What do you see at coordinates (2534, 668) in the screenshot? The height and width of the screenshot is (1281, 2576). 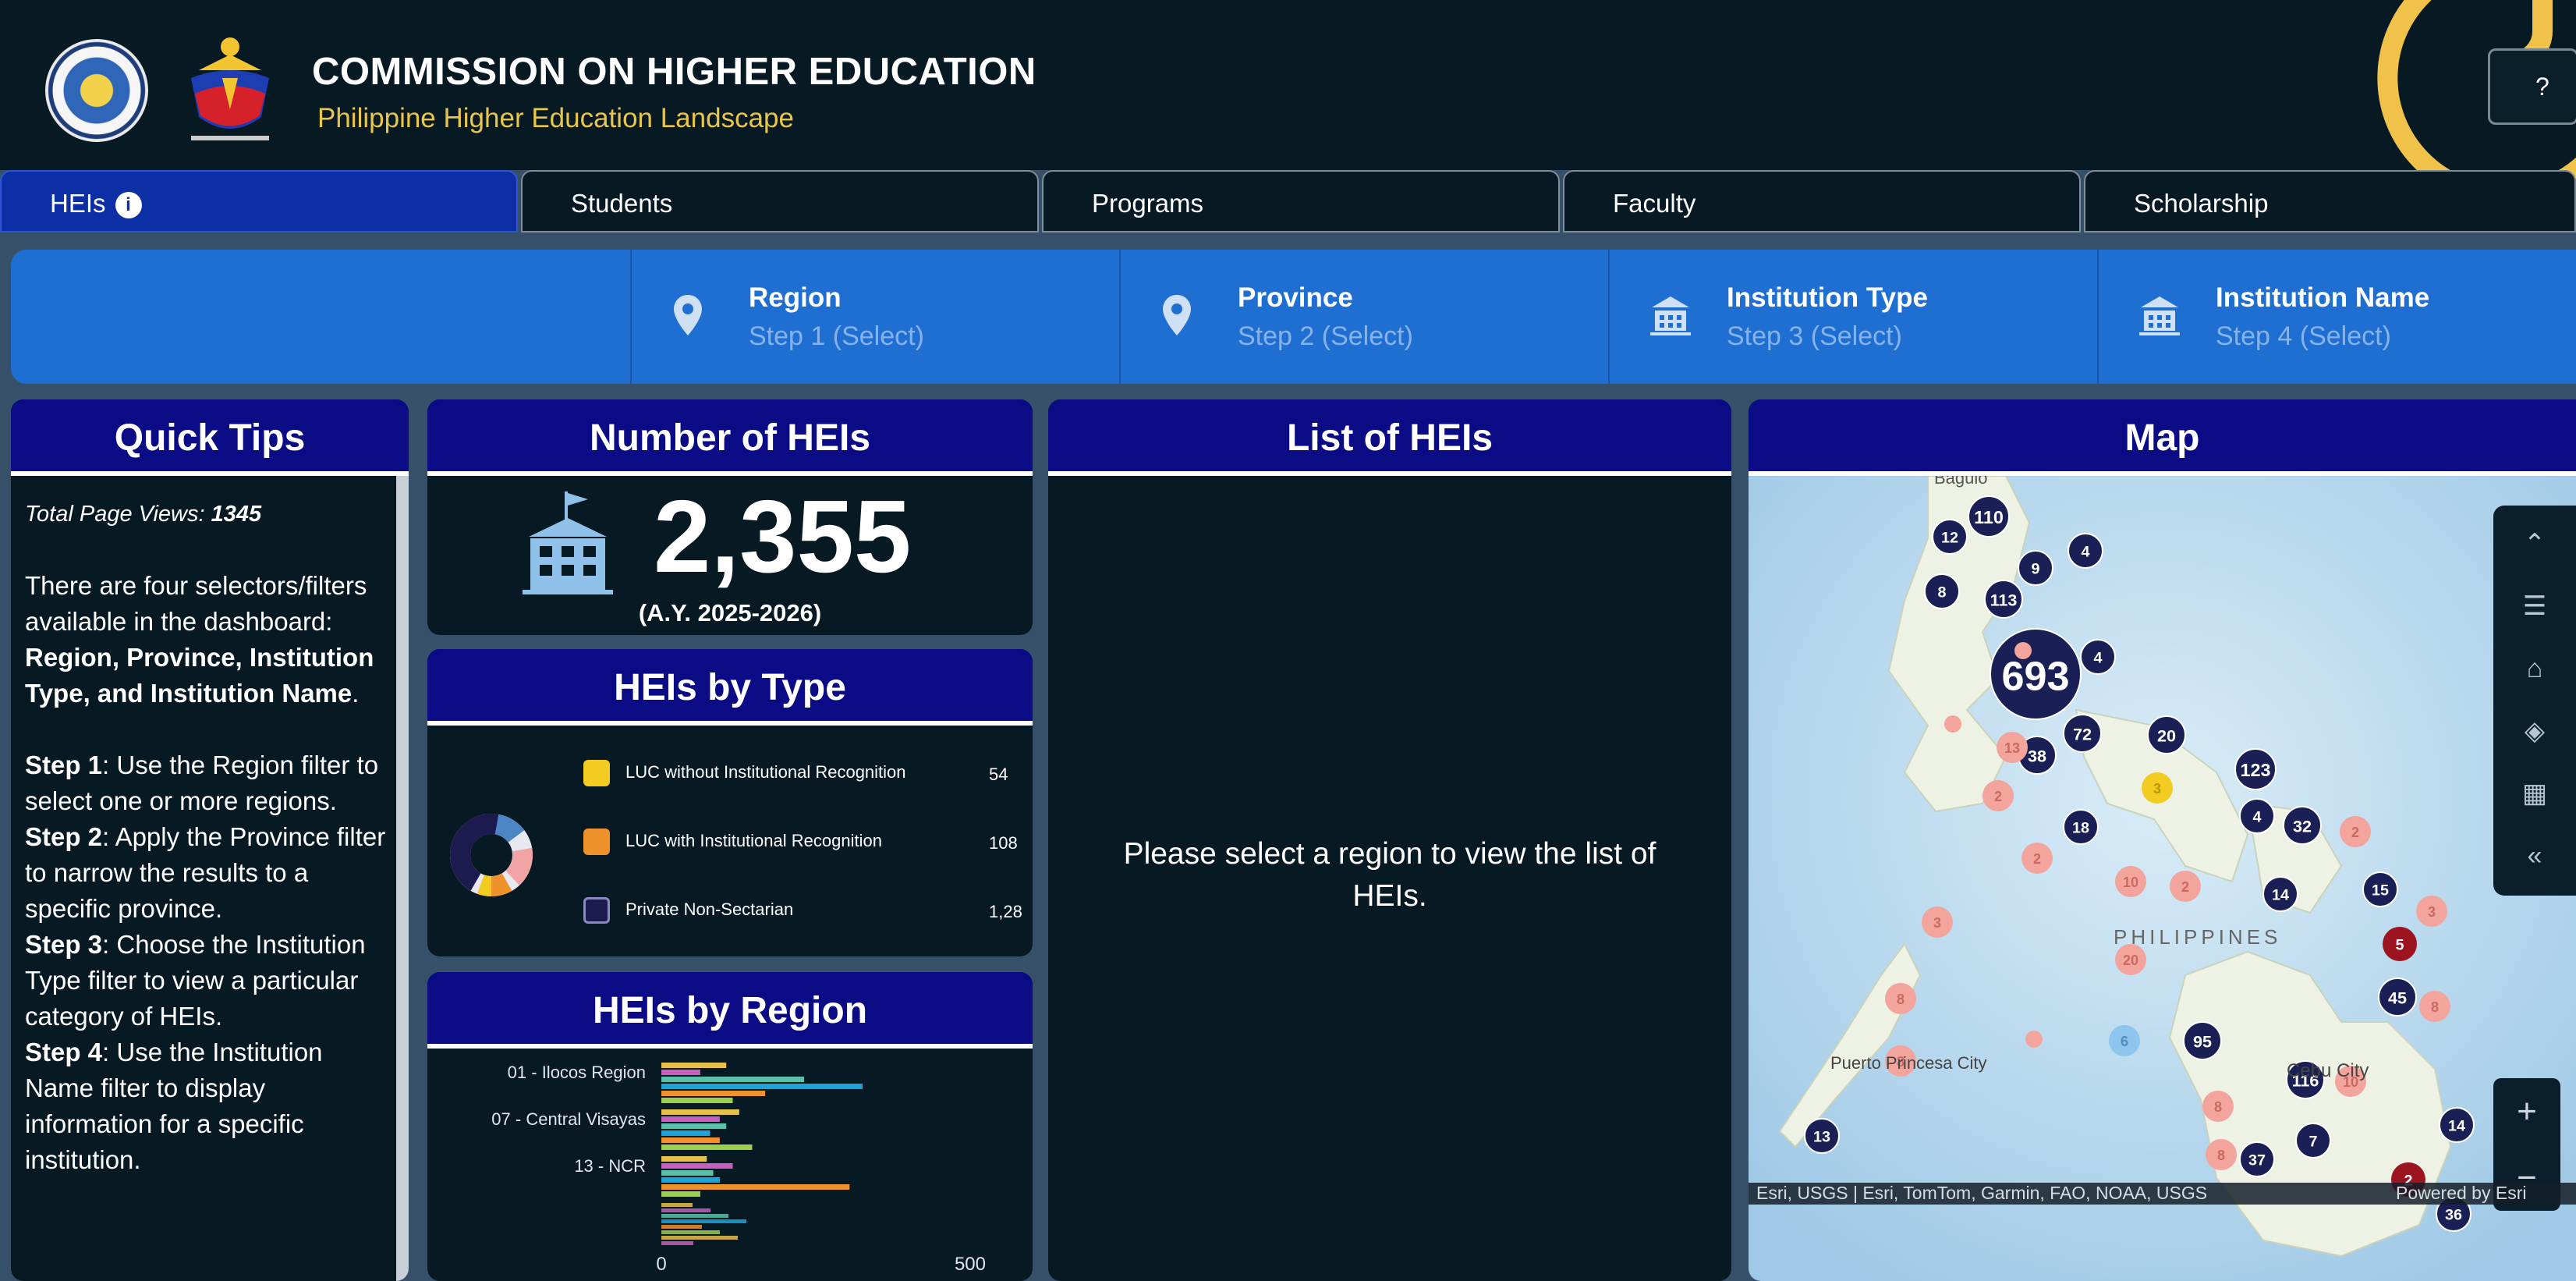 I see `home-icon: ⌂` at bounding box center [2534, 668].